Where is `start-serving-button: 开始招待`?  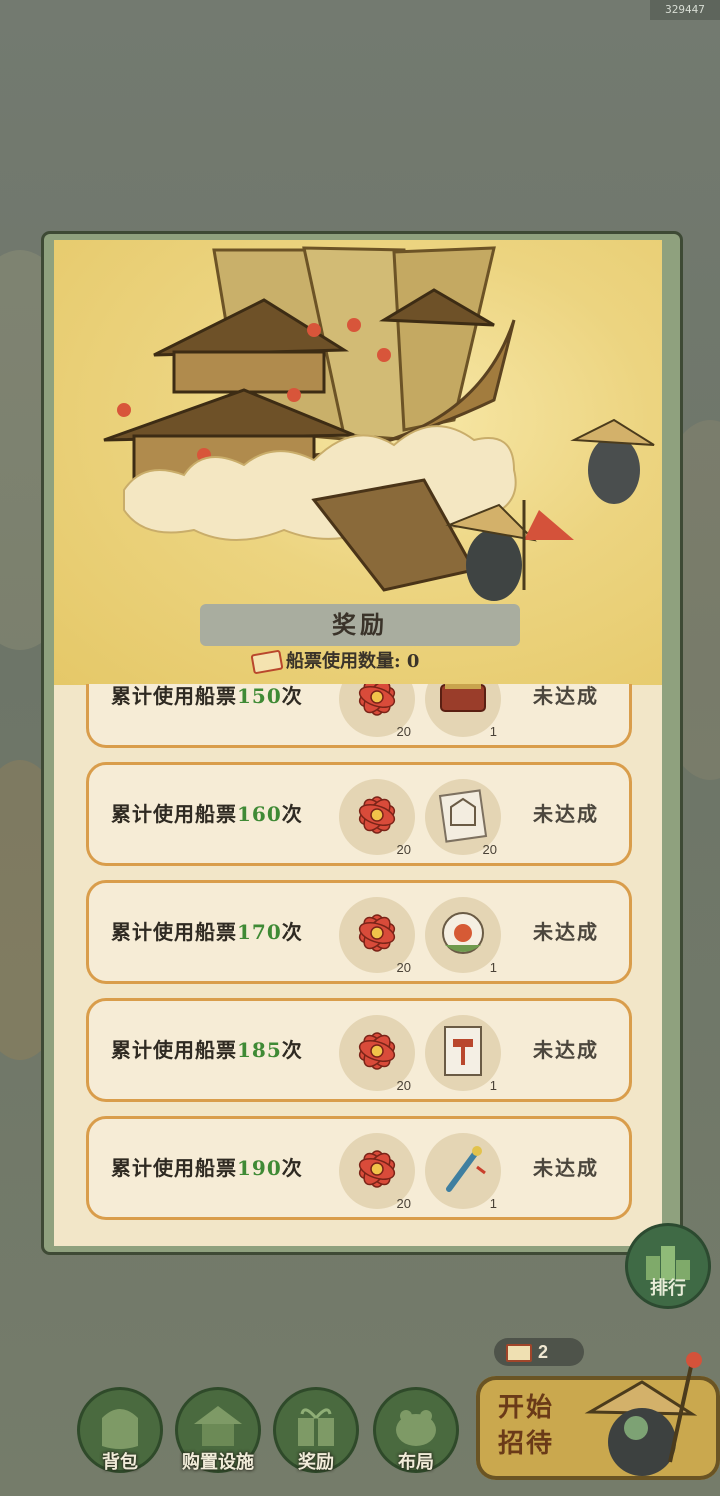
start-serving-button: 开始招待 is located at coordinates (598, 1416).